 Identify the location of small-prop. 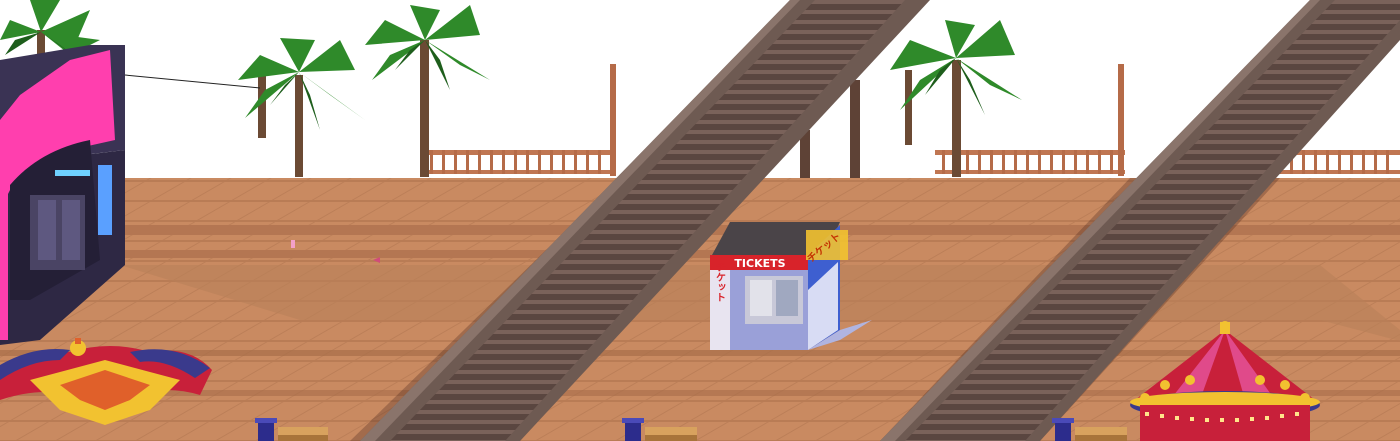
(293, 244).